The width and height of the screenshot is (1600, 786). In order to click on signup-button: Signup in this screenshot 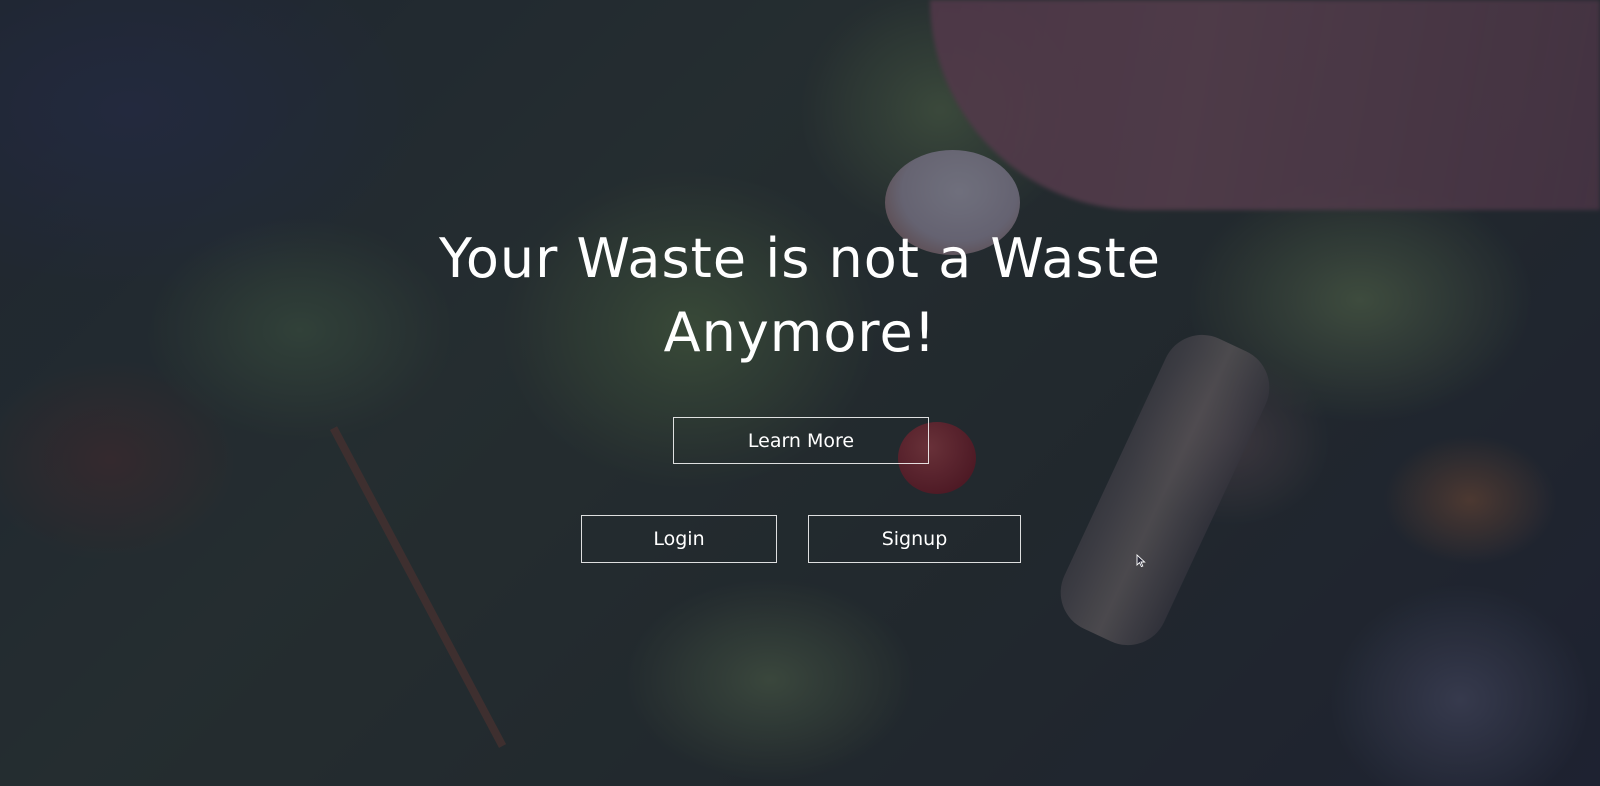, I will do `click(914, 539)`.